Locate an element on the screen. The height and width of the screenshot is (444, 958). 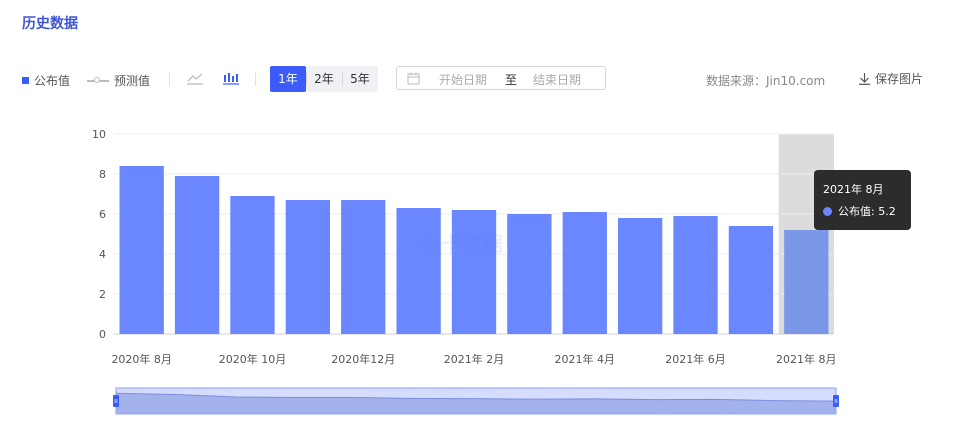
tooltip-row: 公布值: 5.2 is located at coordinates (859, 211).